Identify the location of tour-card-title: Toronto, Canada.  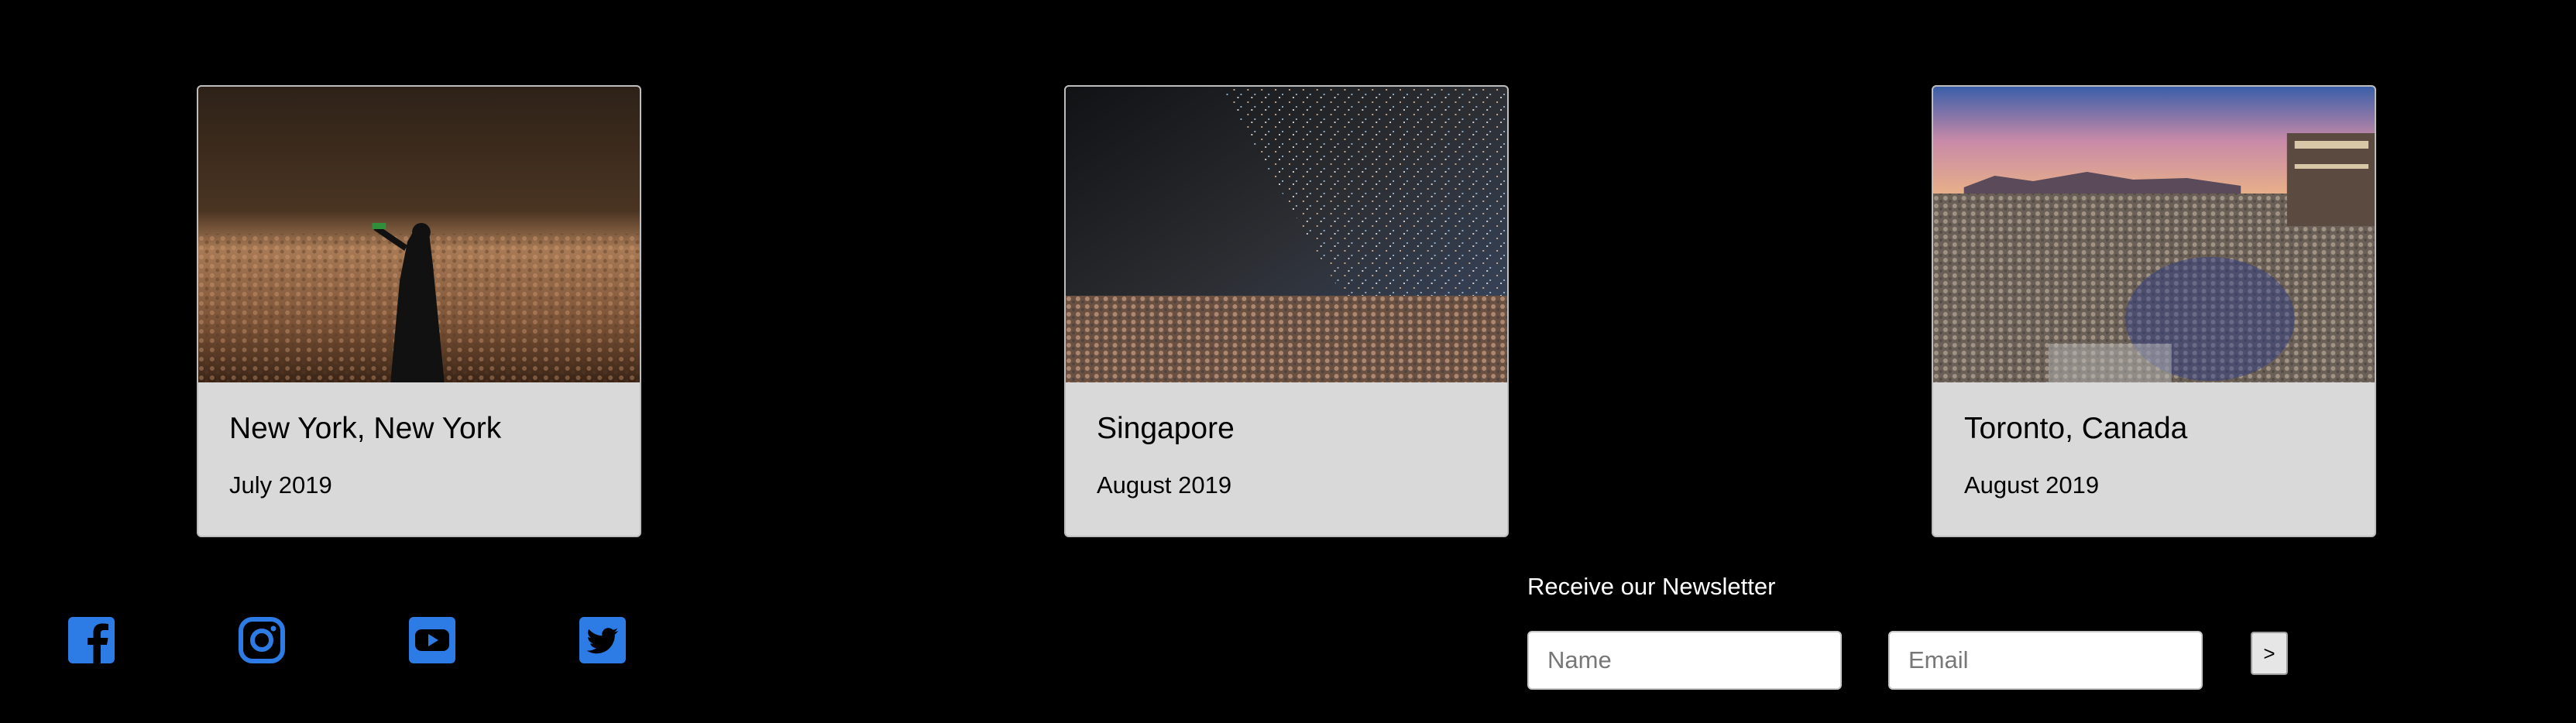
(2076, 428).